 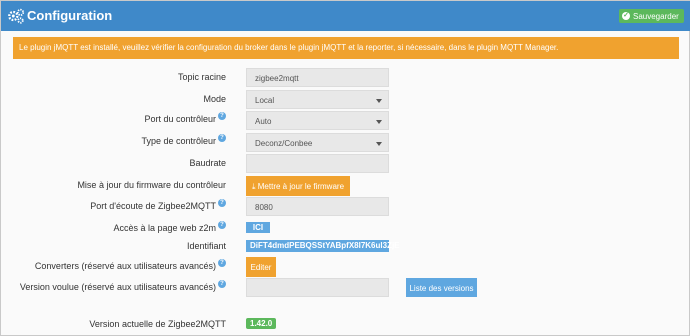 I want to click on version-actuelle-label: Version actuelle de Zigbee2MQTT, so click(x=157, y=324).